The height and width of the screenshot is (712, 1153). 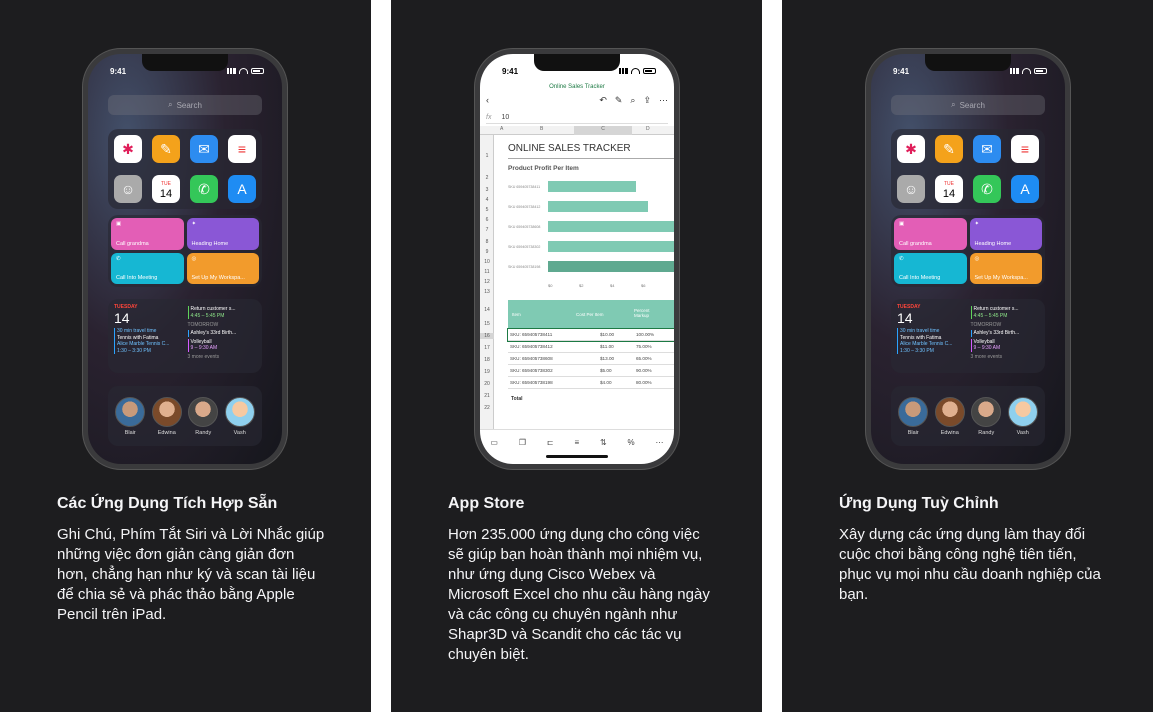 What do you see at coordinates (487, 156) in the screenshot?
I see `row-number: 1` at bounding box center [487, 156].